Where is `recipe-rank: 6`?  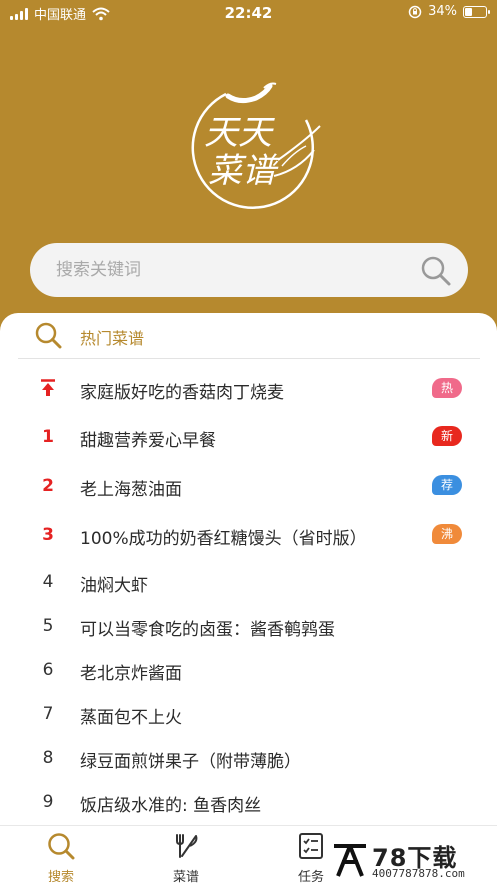 recipe-rank: 6 is located at coordinates (48, 670).